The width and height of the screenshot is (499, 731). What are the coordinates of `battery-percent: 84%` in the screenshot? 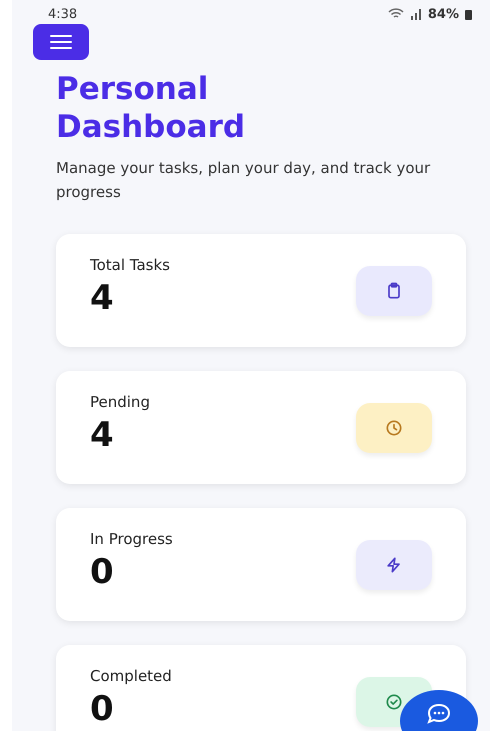 It's located at (443, 14).